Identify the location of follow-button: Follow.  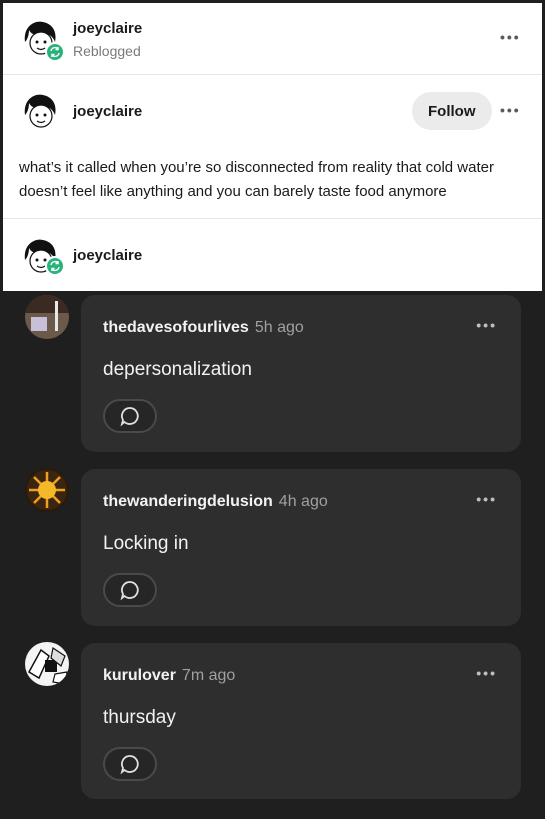
(452, 111).